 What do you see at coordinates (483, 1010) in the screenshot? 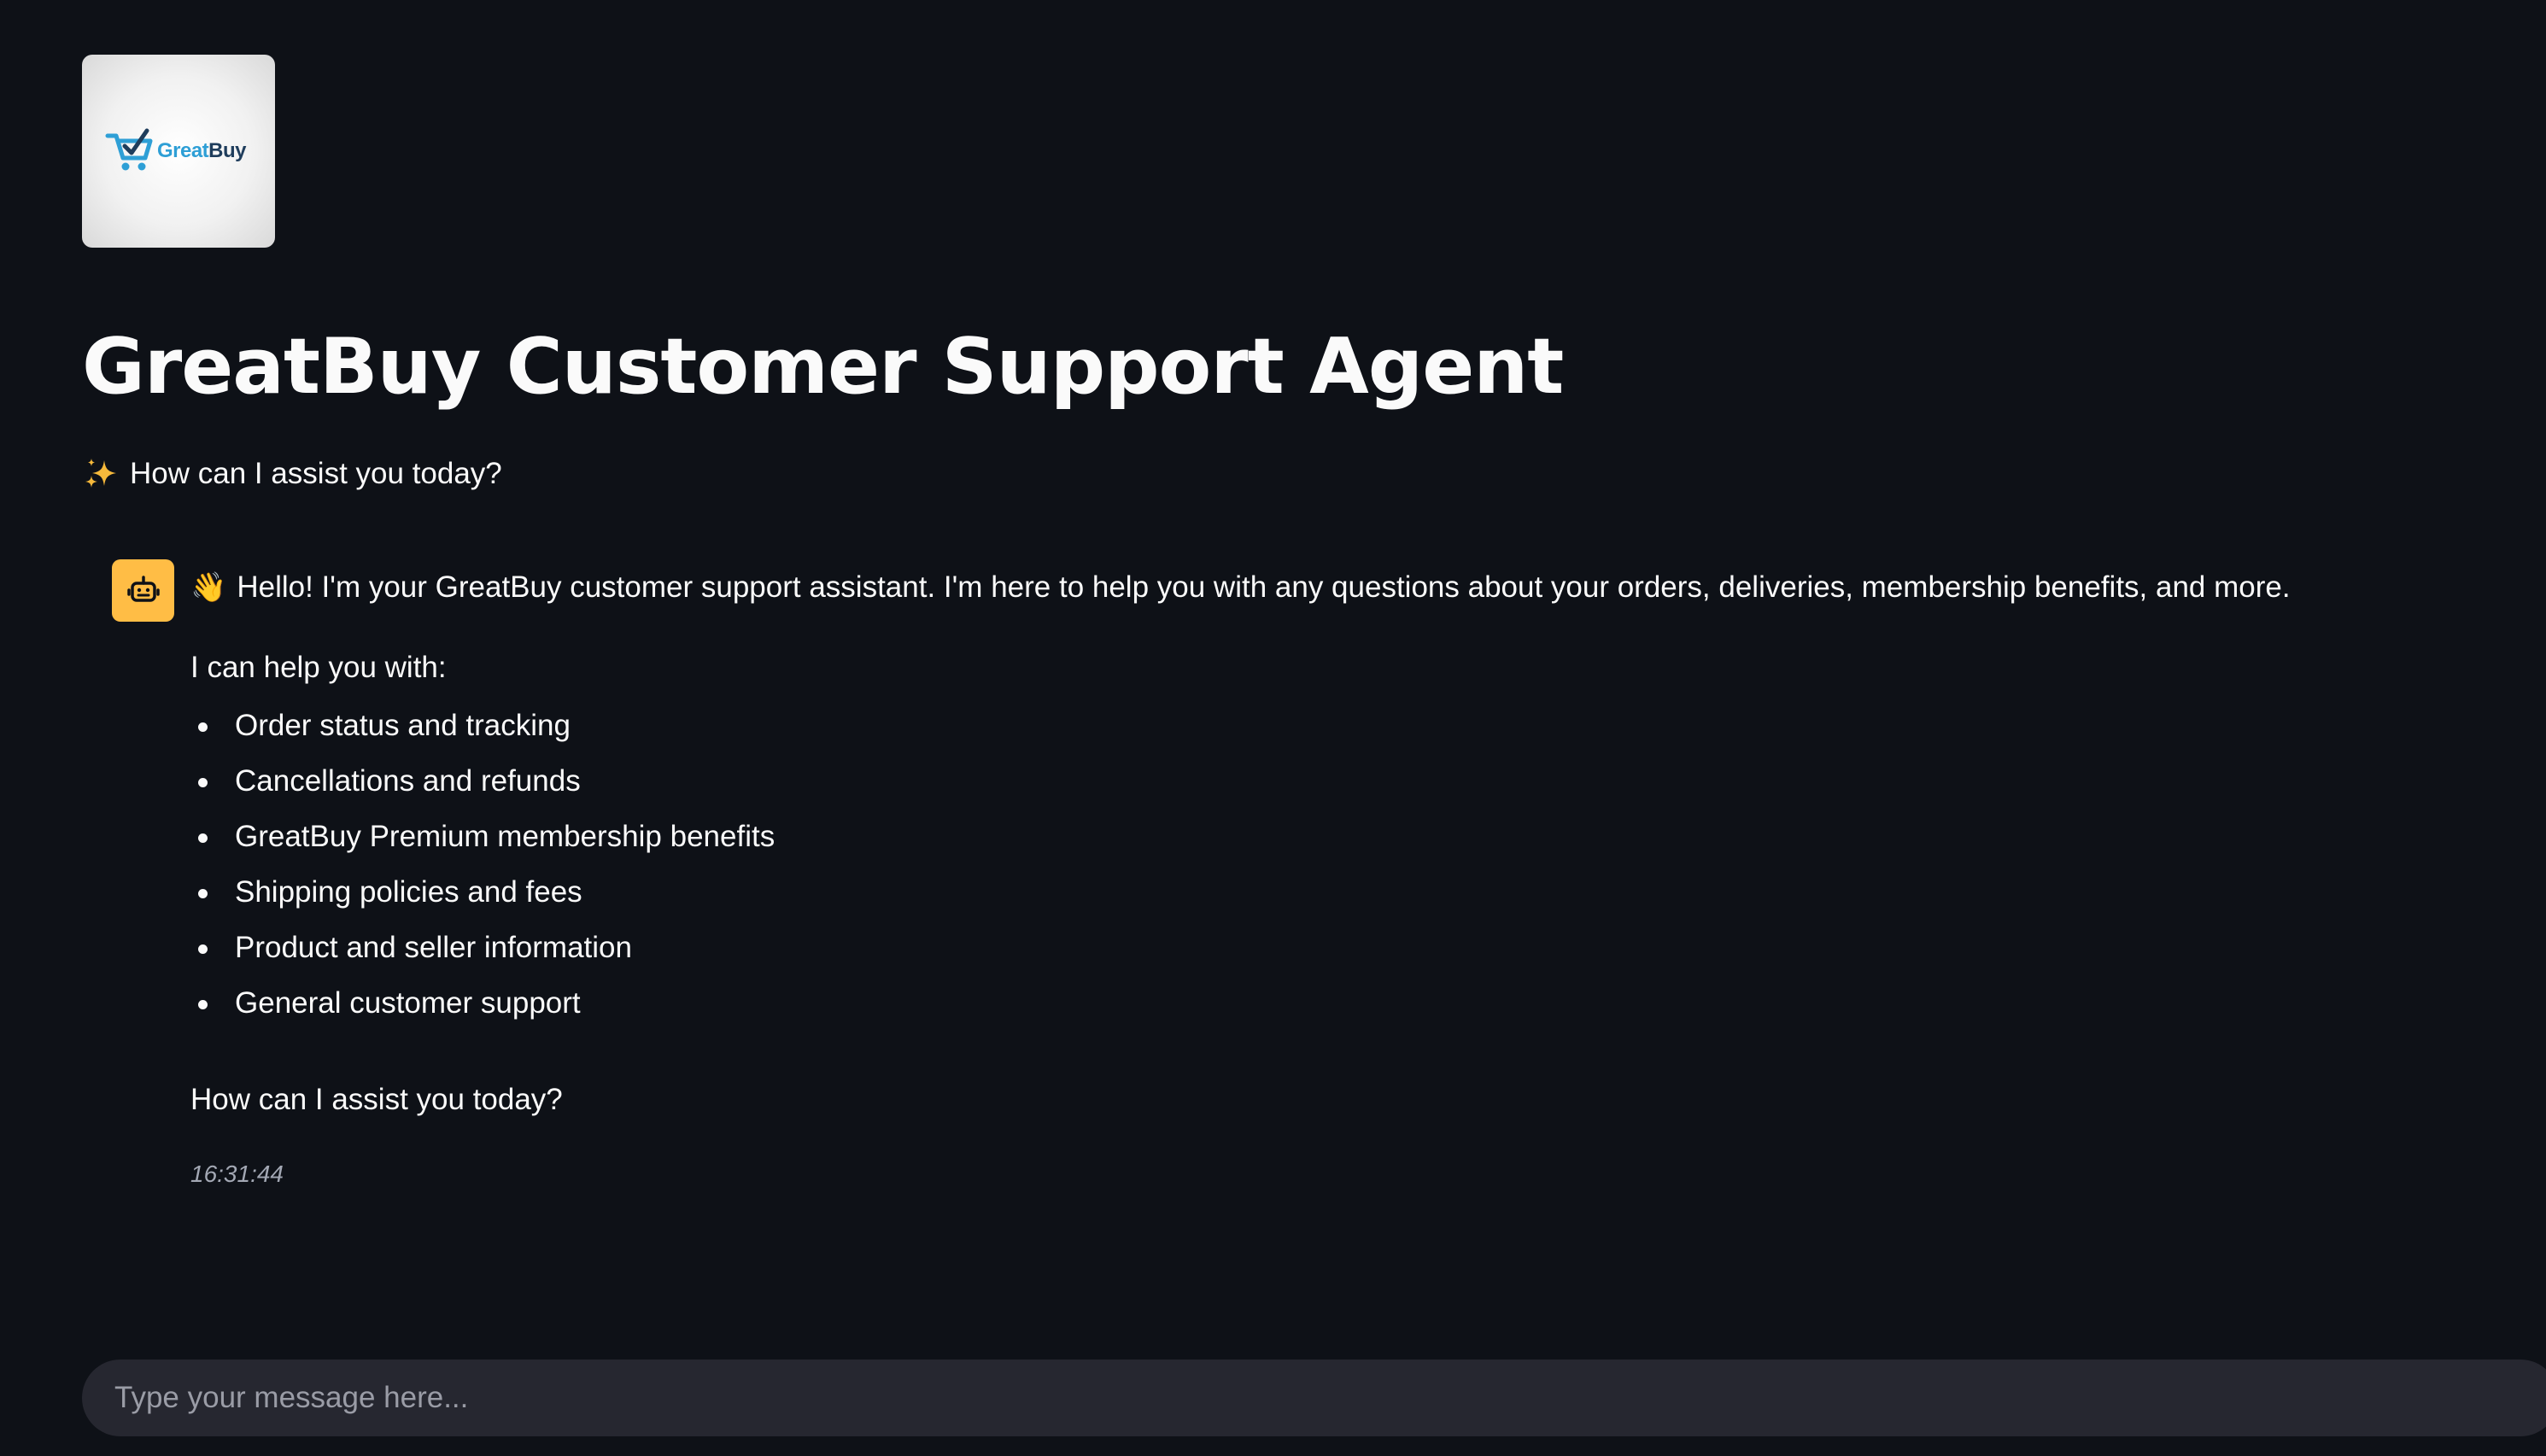
I see `list-item: General customer support` at bounding box center [483, 1010].